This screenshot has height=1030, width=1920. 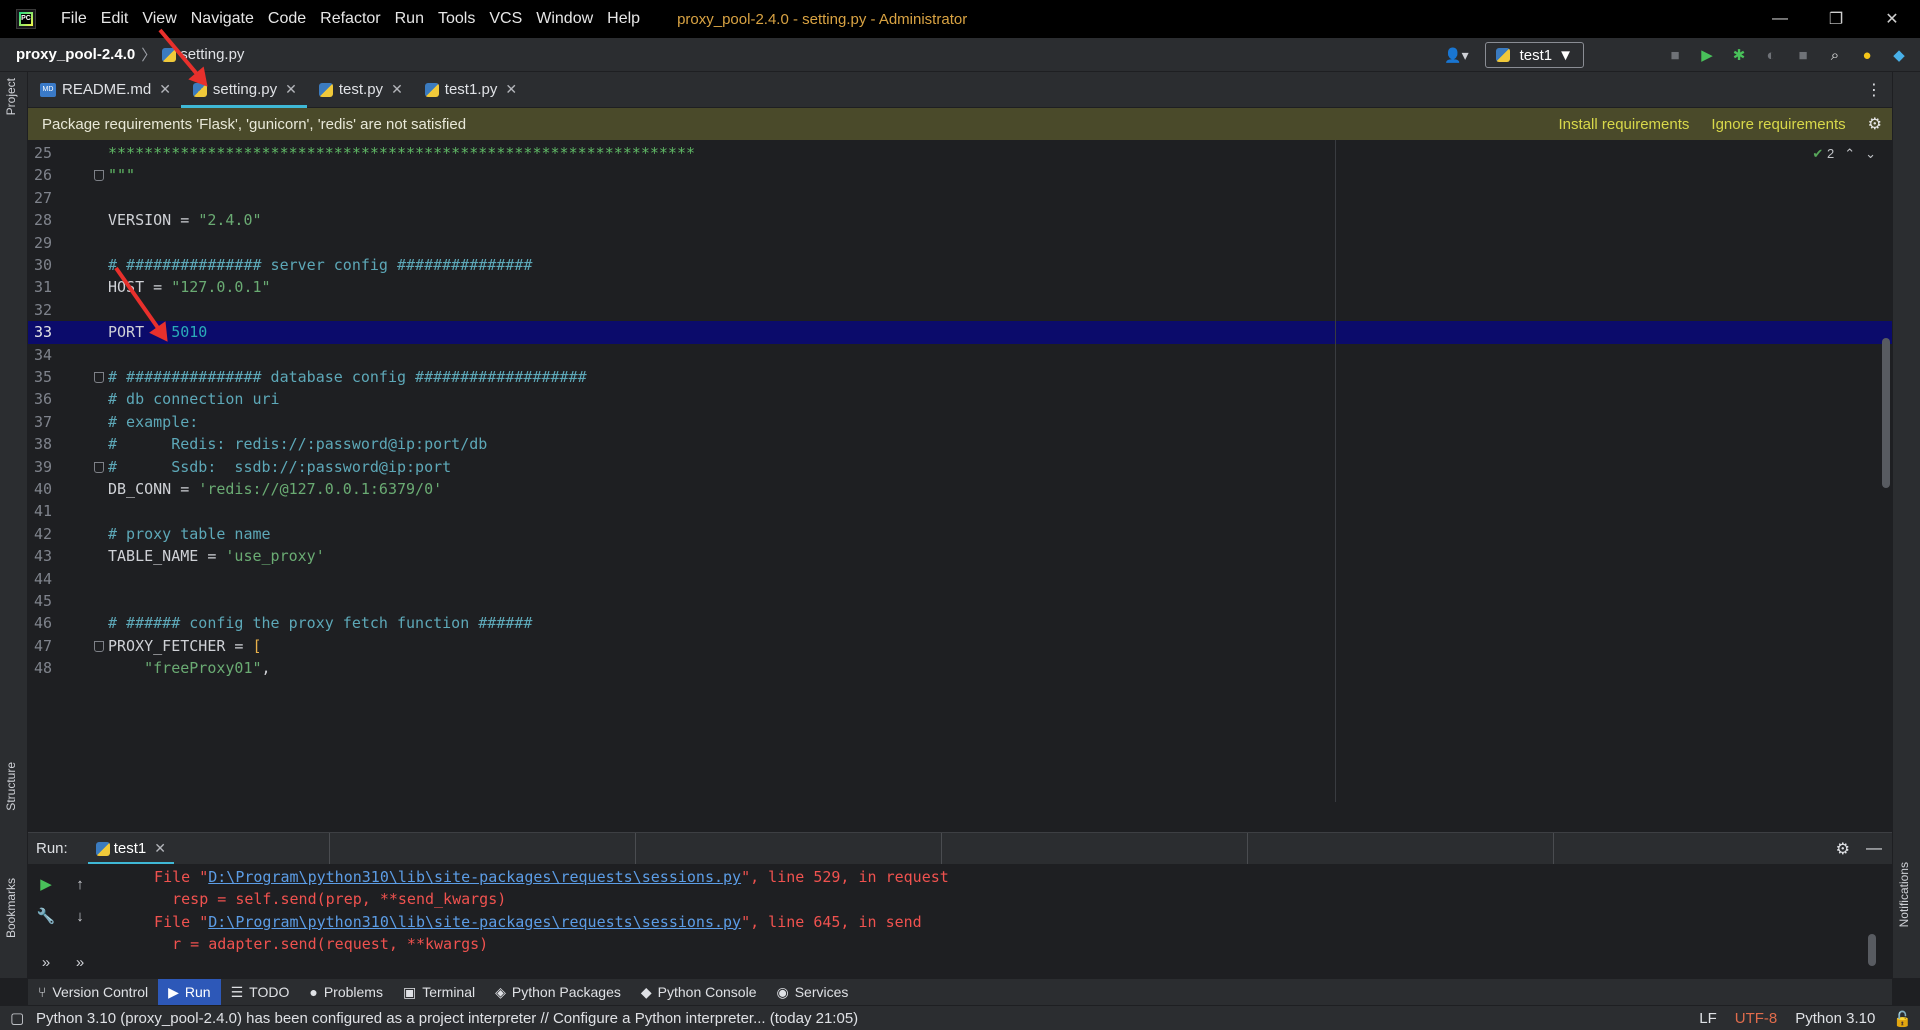 I want to click on menu-edit: Edit, so click(x=115, y=19).